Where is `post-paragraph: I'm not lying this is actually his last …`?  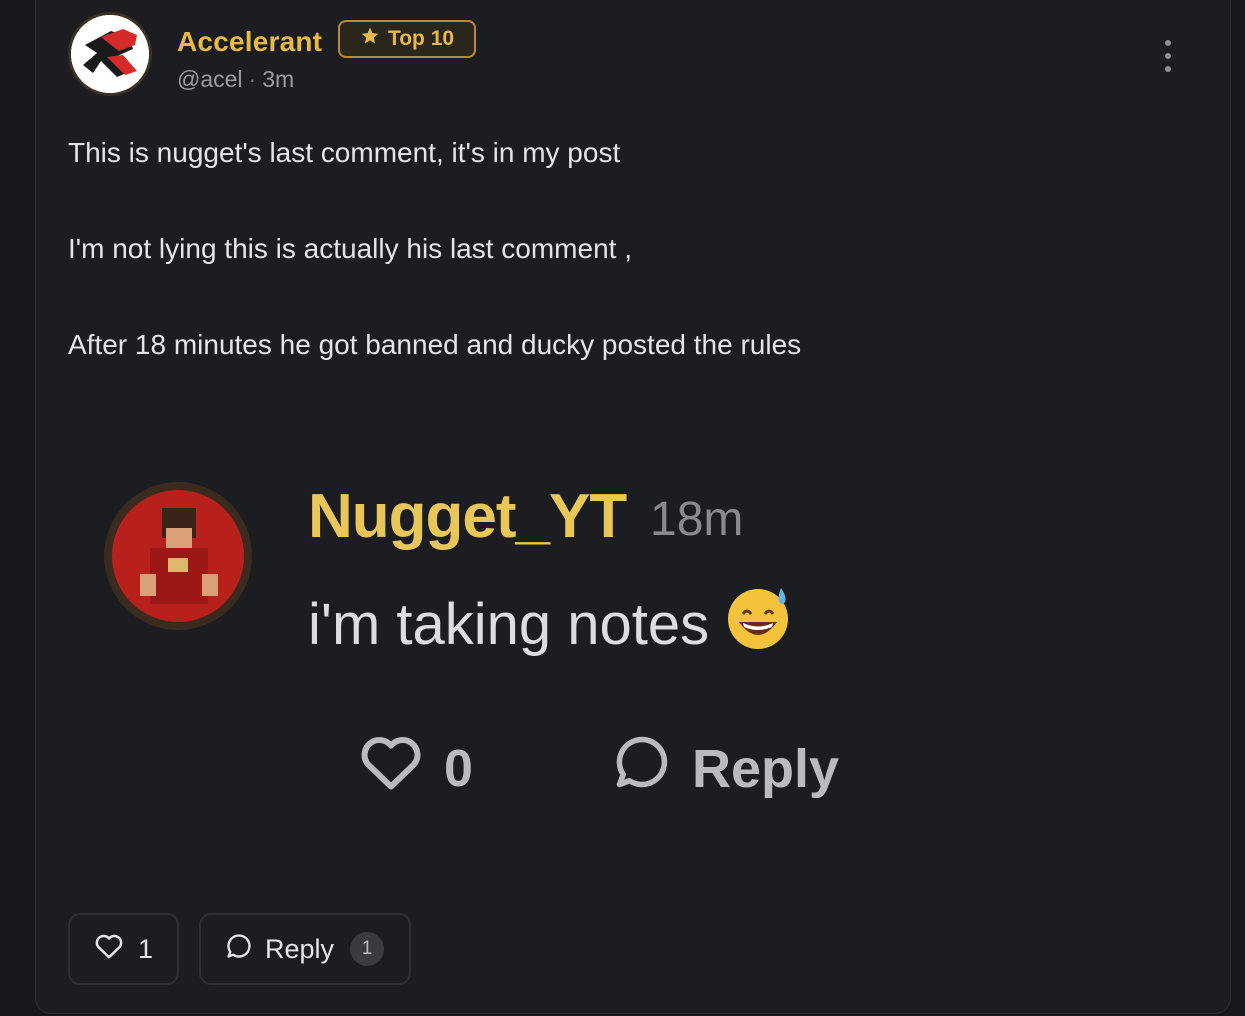
post-paragraph: I'm not lying this is actually his last … is located at coordinates (350, 248).